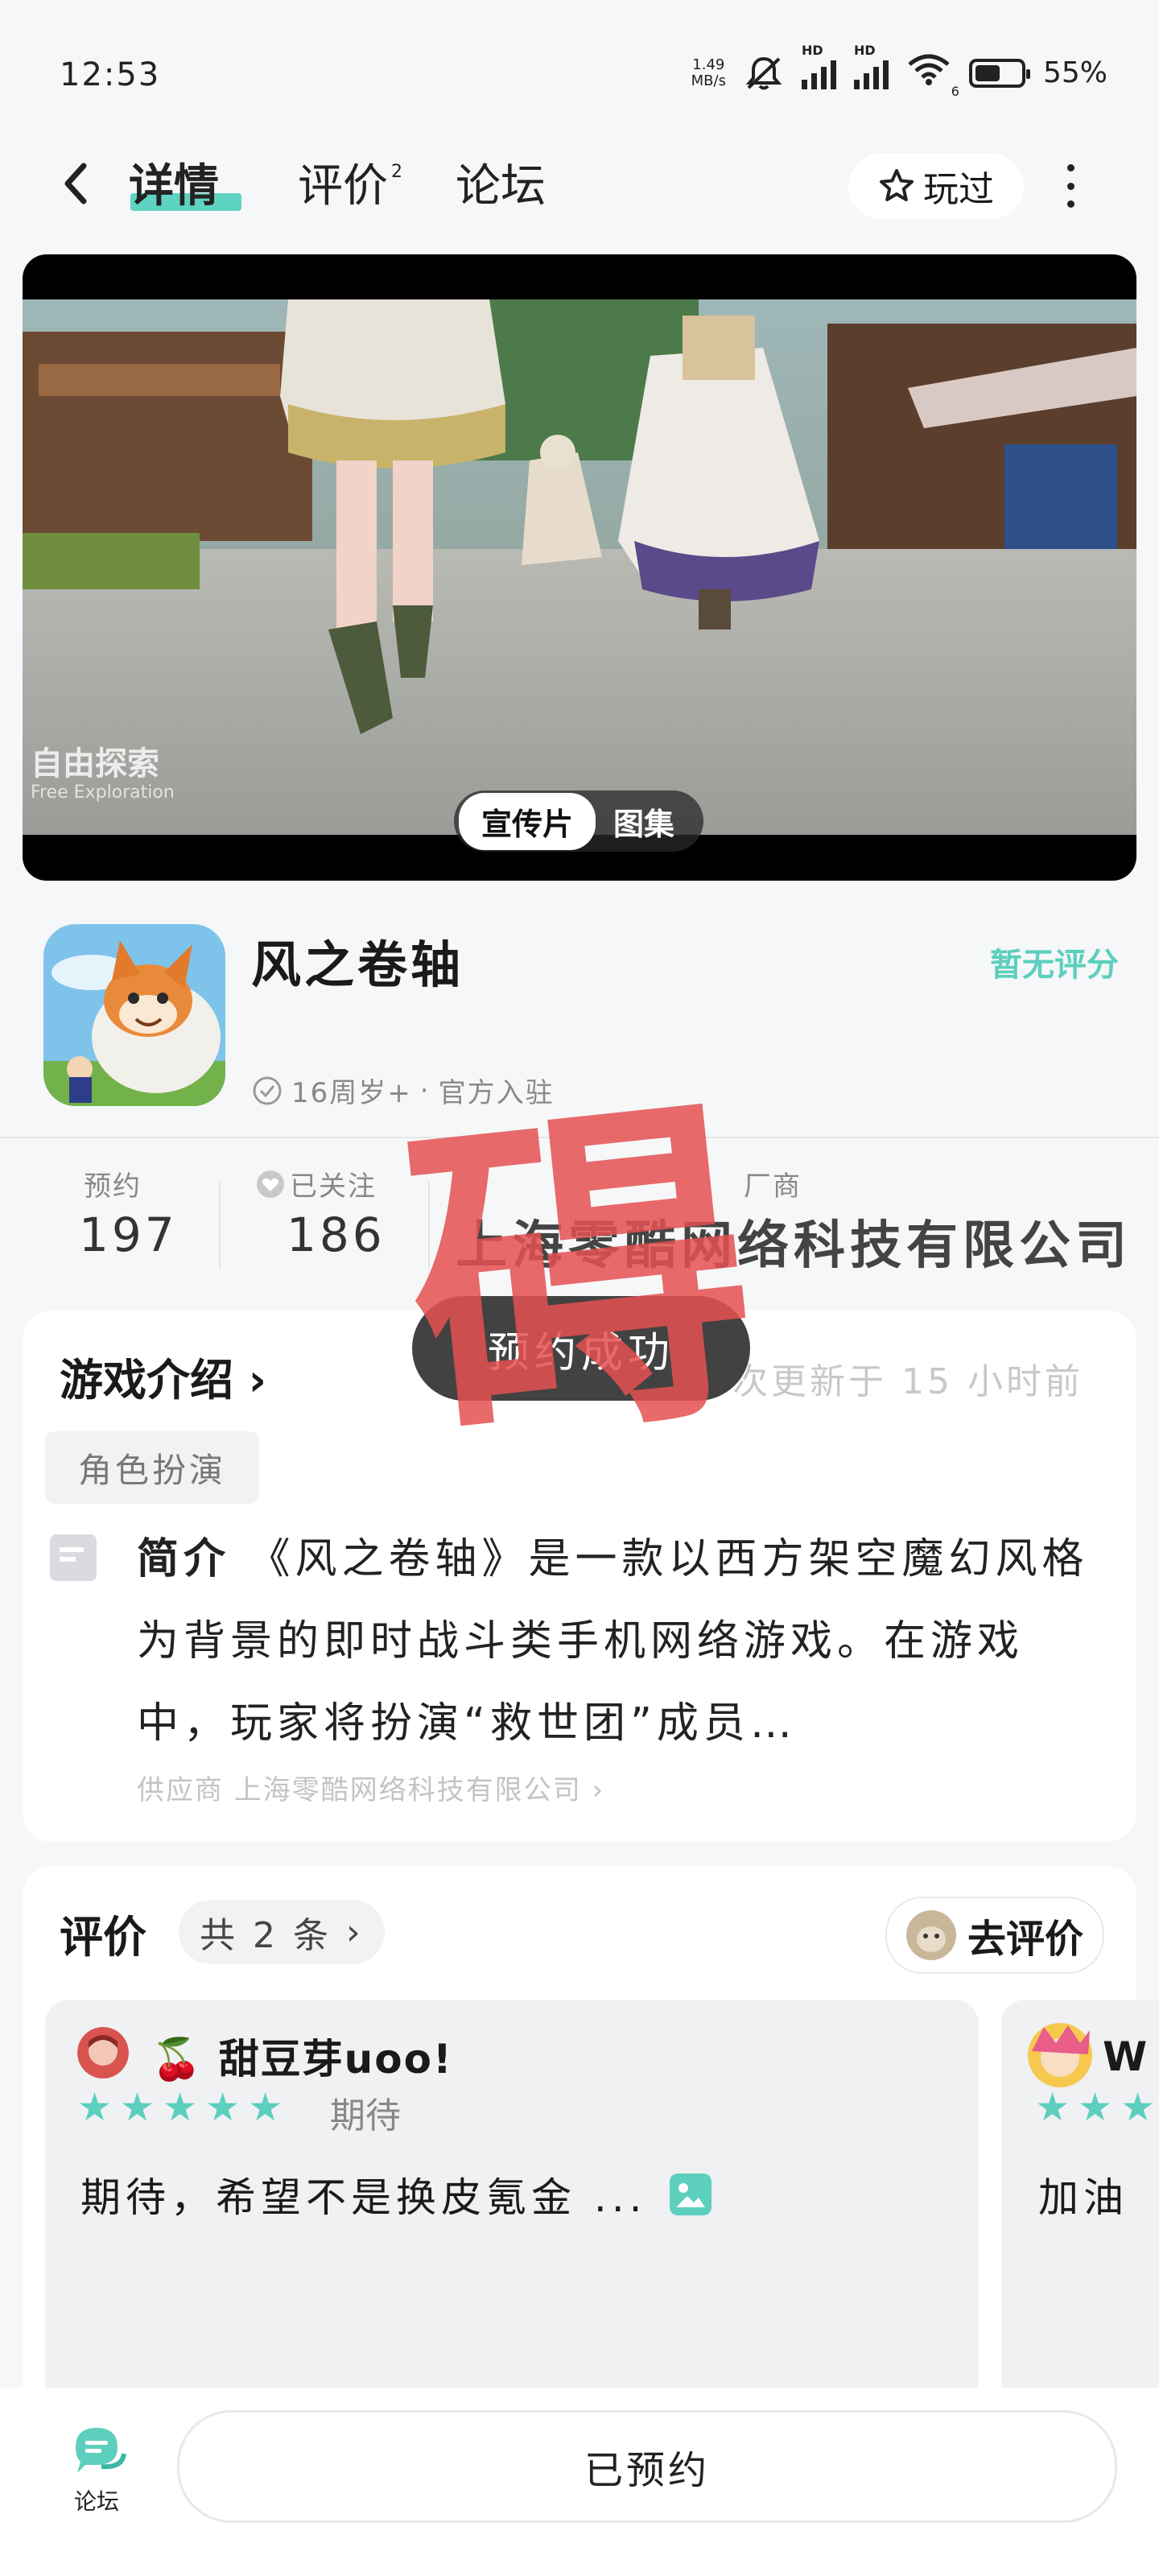 This screenshot has height=2576, width=1159. I want to click on write-review-button: 去评价, so click(994, 1935).